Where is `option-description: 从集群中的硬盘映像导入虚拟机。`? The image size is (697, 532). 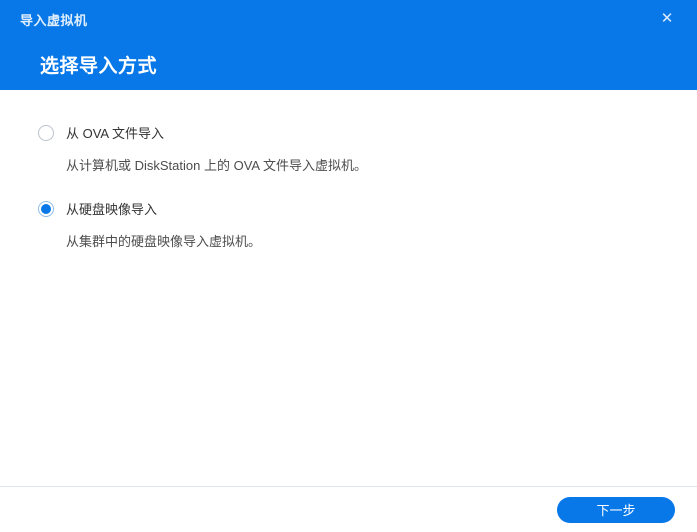
option-description: 从集群中的硬盘映像导入虚拟机。 is located at coordinates (164, 242).